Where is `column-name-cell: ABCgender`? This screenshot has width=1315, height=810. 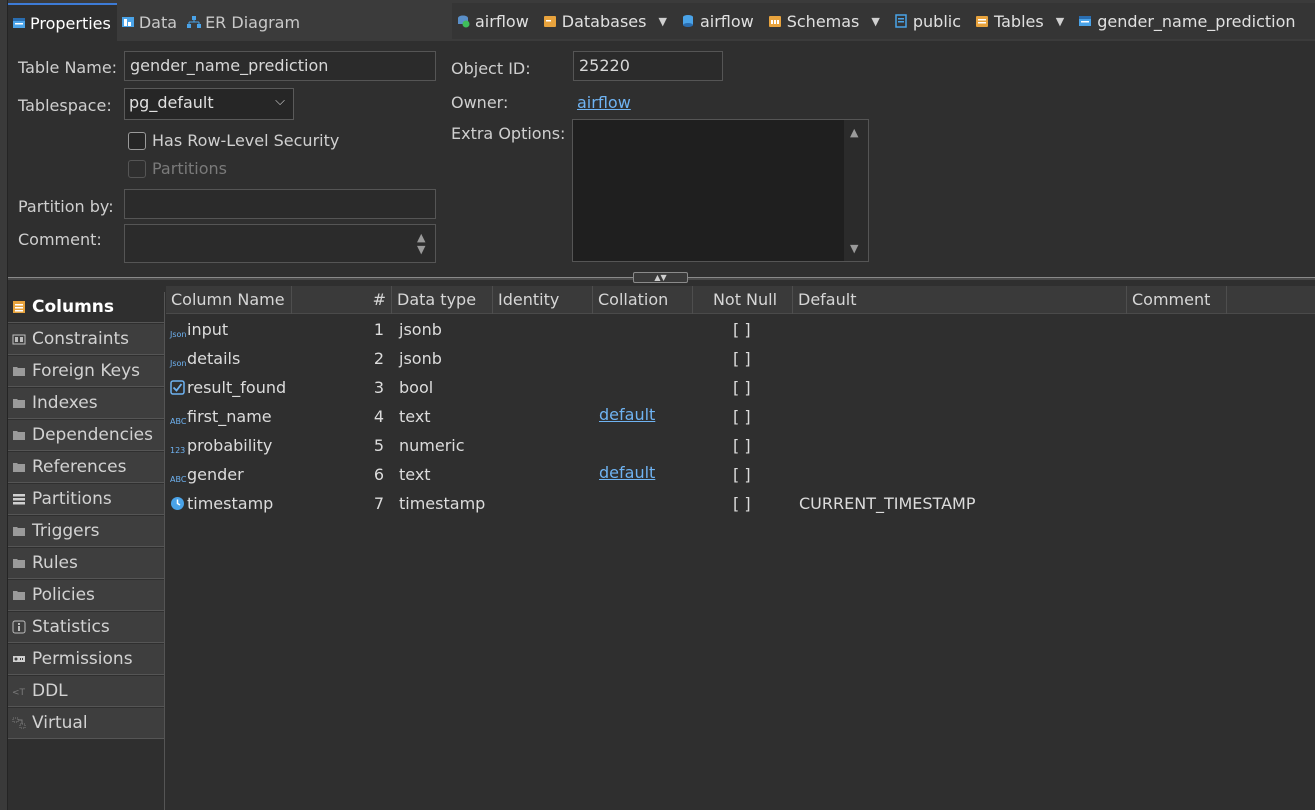
column-name-cell: ABCgender is located at coordinates (207, 474).